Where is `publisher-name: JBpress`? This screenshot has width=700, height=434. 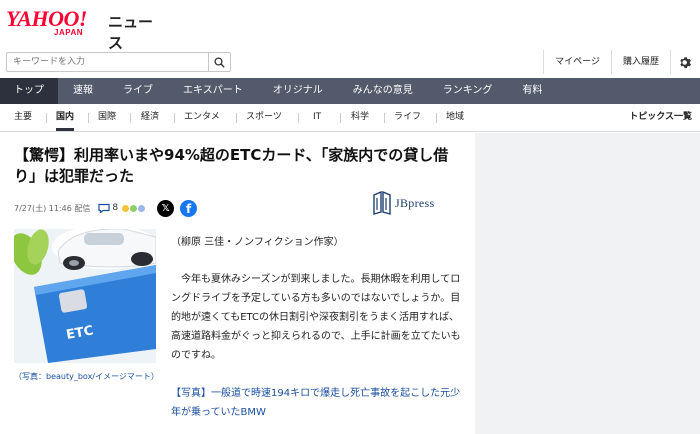 publisher-name: JBpress is located at coordinates (415, 202).